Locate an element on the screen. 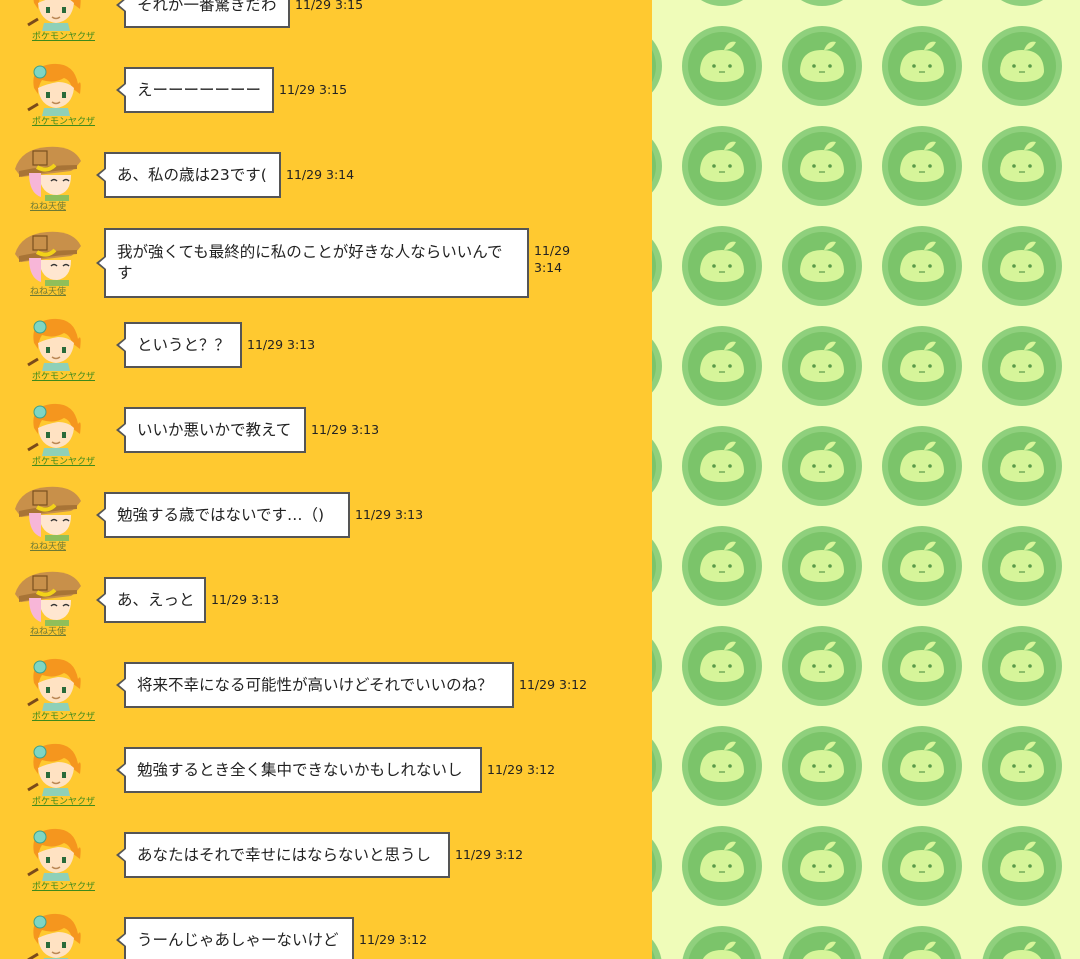 This screenshot has width=1080, height=959. message-text: というと？？ is located at coordinates (184, 344).